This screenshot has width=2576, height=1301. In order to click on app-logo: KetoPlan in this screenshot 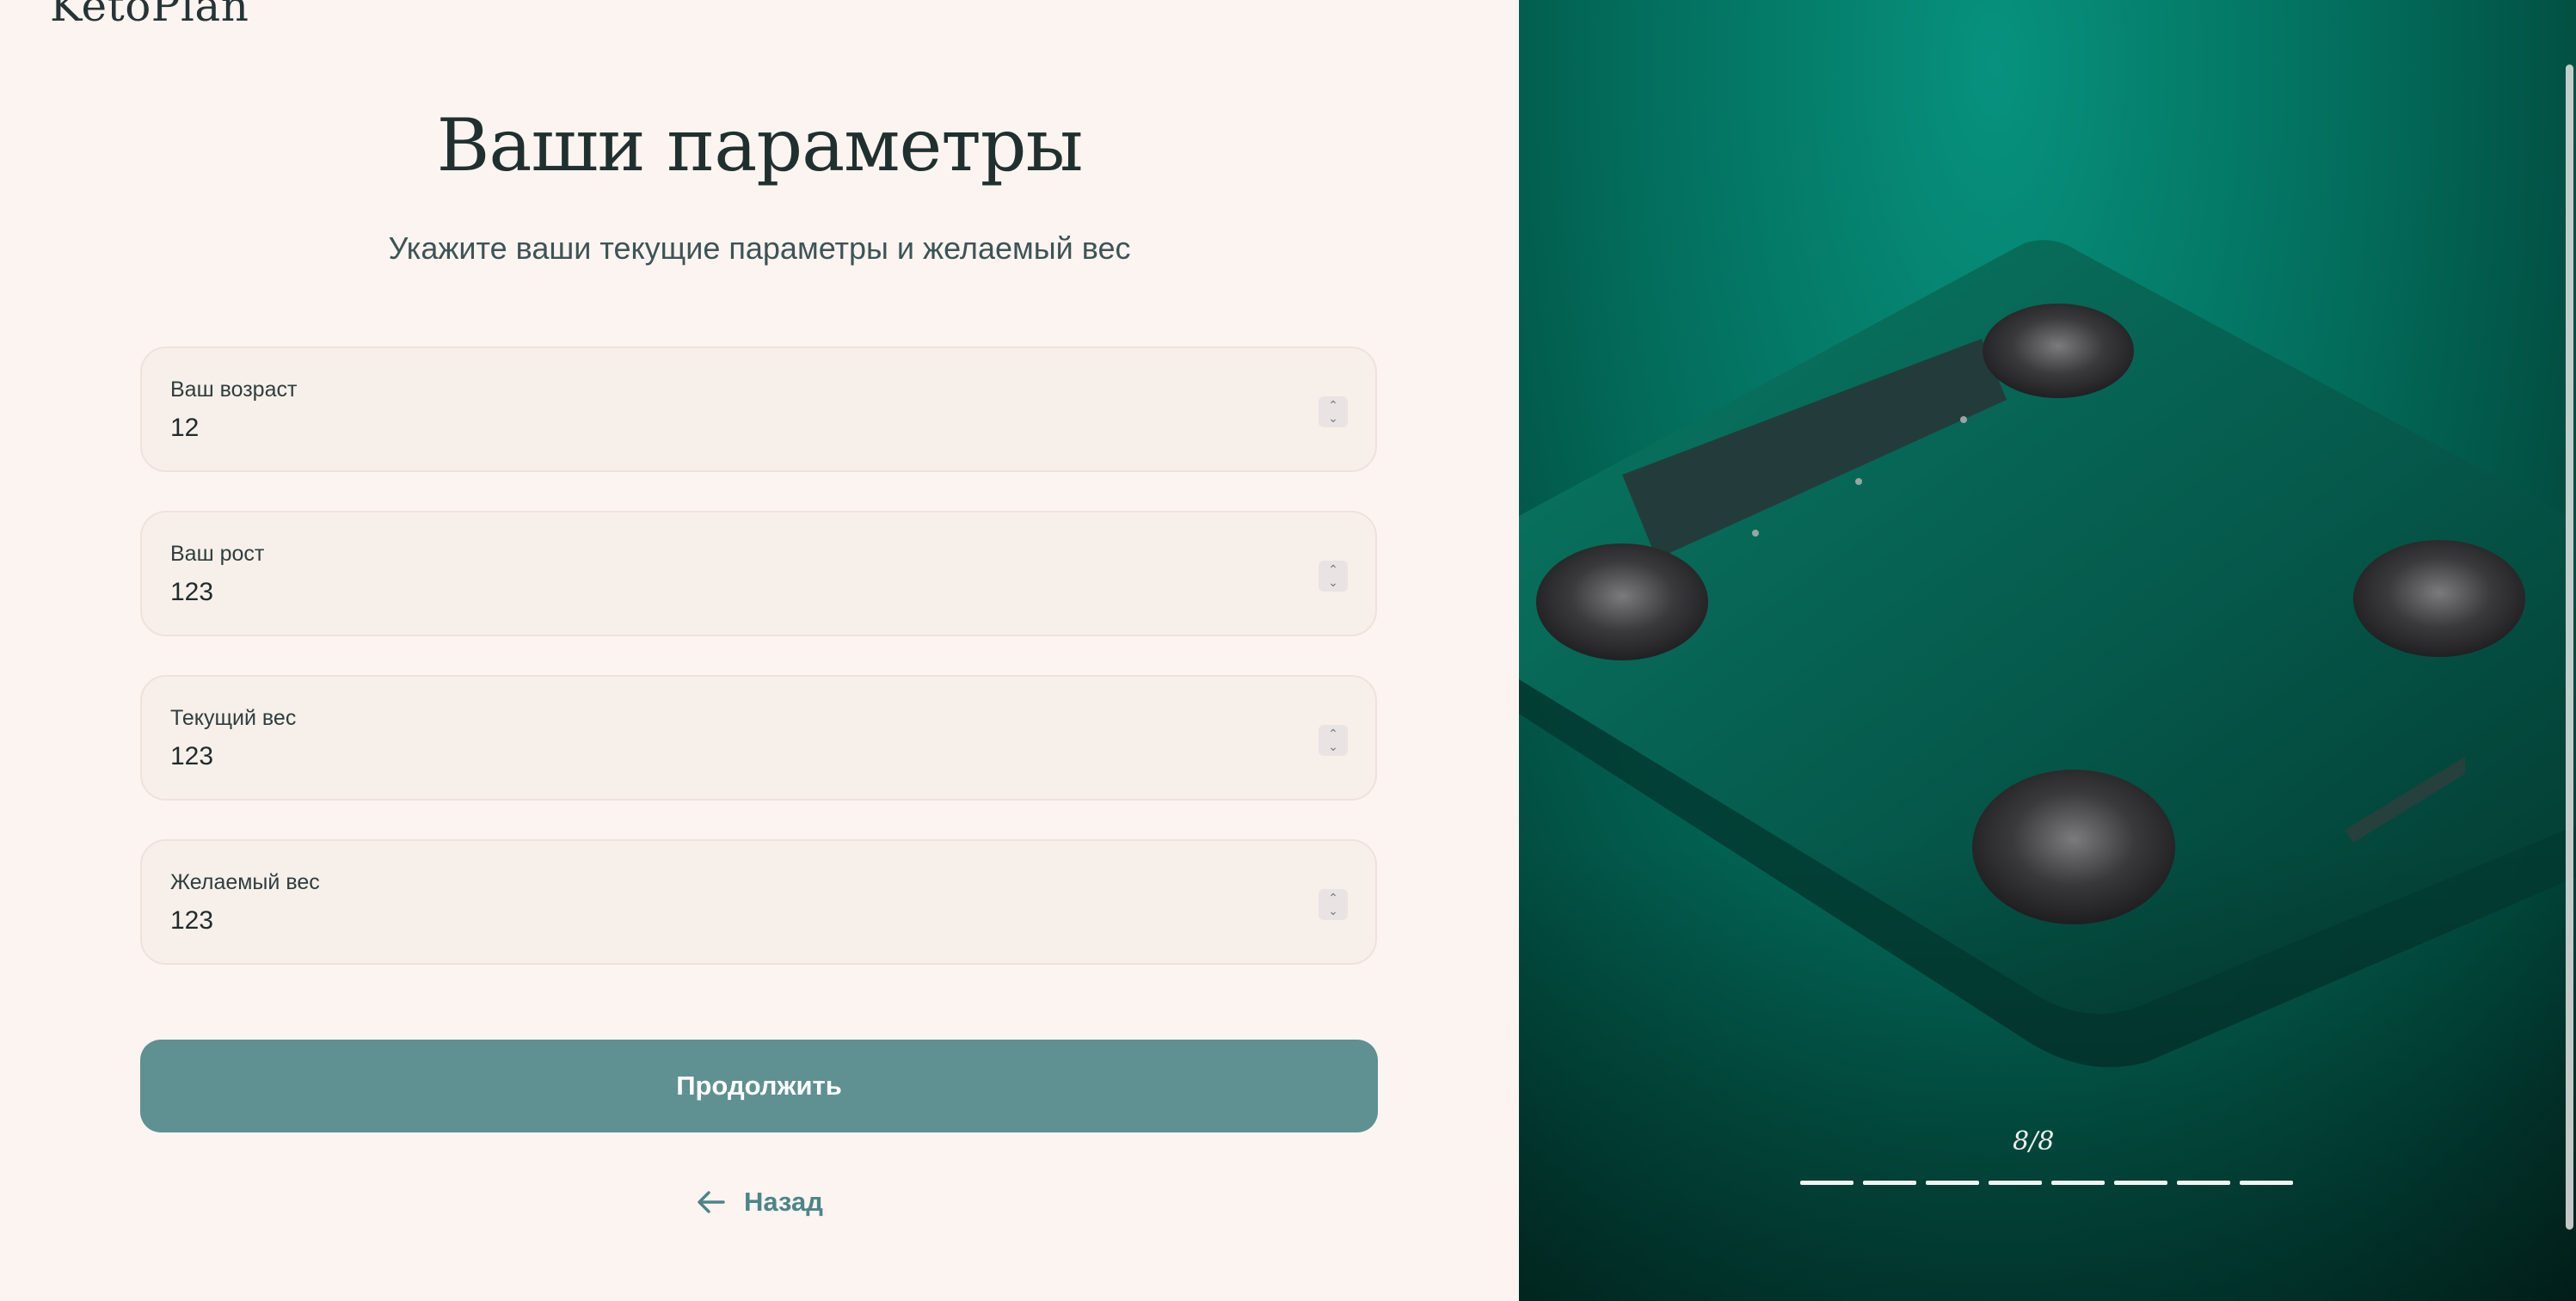, I will do `click(149, 16)`.